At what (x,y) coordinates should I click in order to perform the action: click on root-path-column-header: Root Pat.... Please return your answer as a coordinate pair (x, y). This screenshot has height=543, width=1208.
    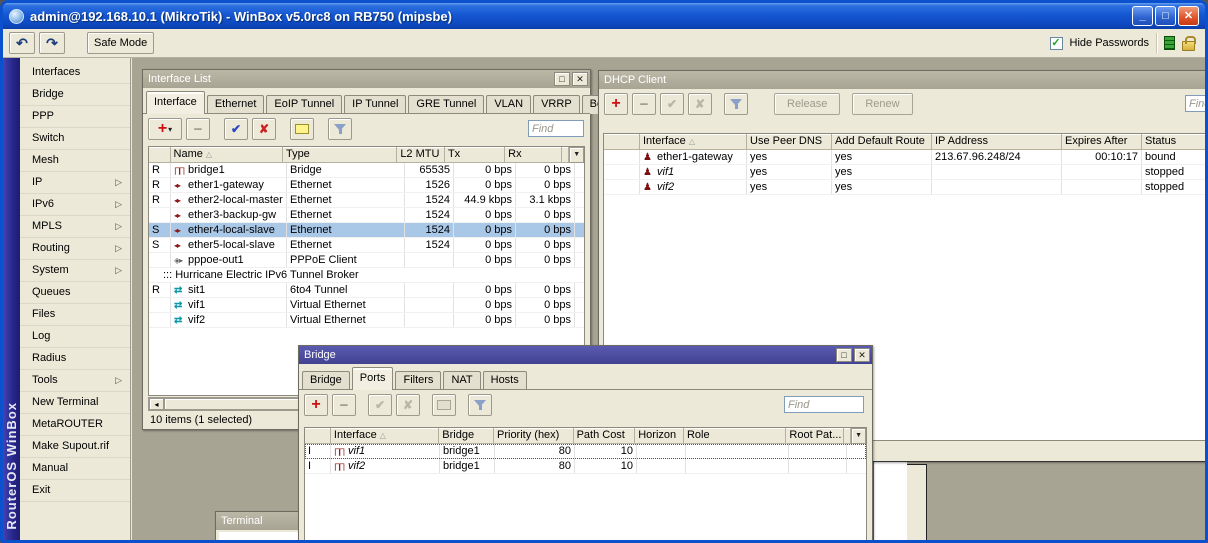
    Looking at the image, I should click on (815, 436).